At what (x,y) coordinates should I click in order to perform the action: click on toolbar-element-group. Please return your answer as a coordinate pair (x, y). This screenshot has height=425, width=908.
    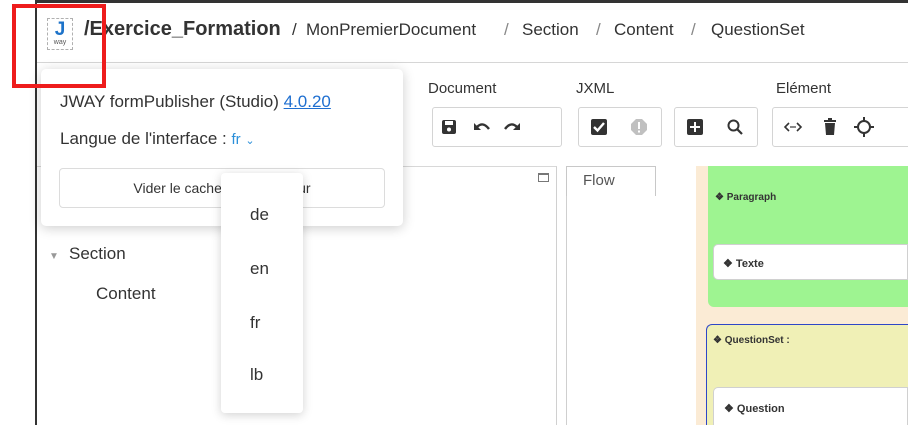
    Looking at the image, I should click on (840, 127).